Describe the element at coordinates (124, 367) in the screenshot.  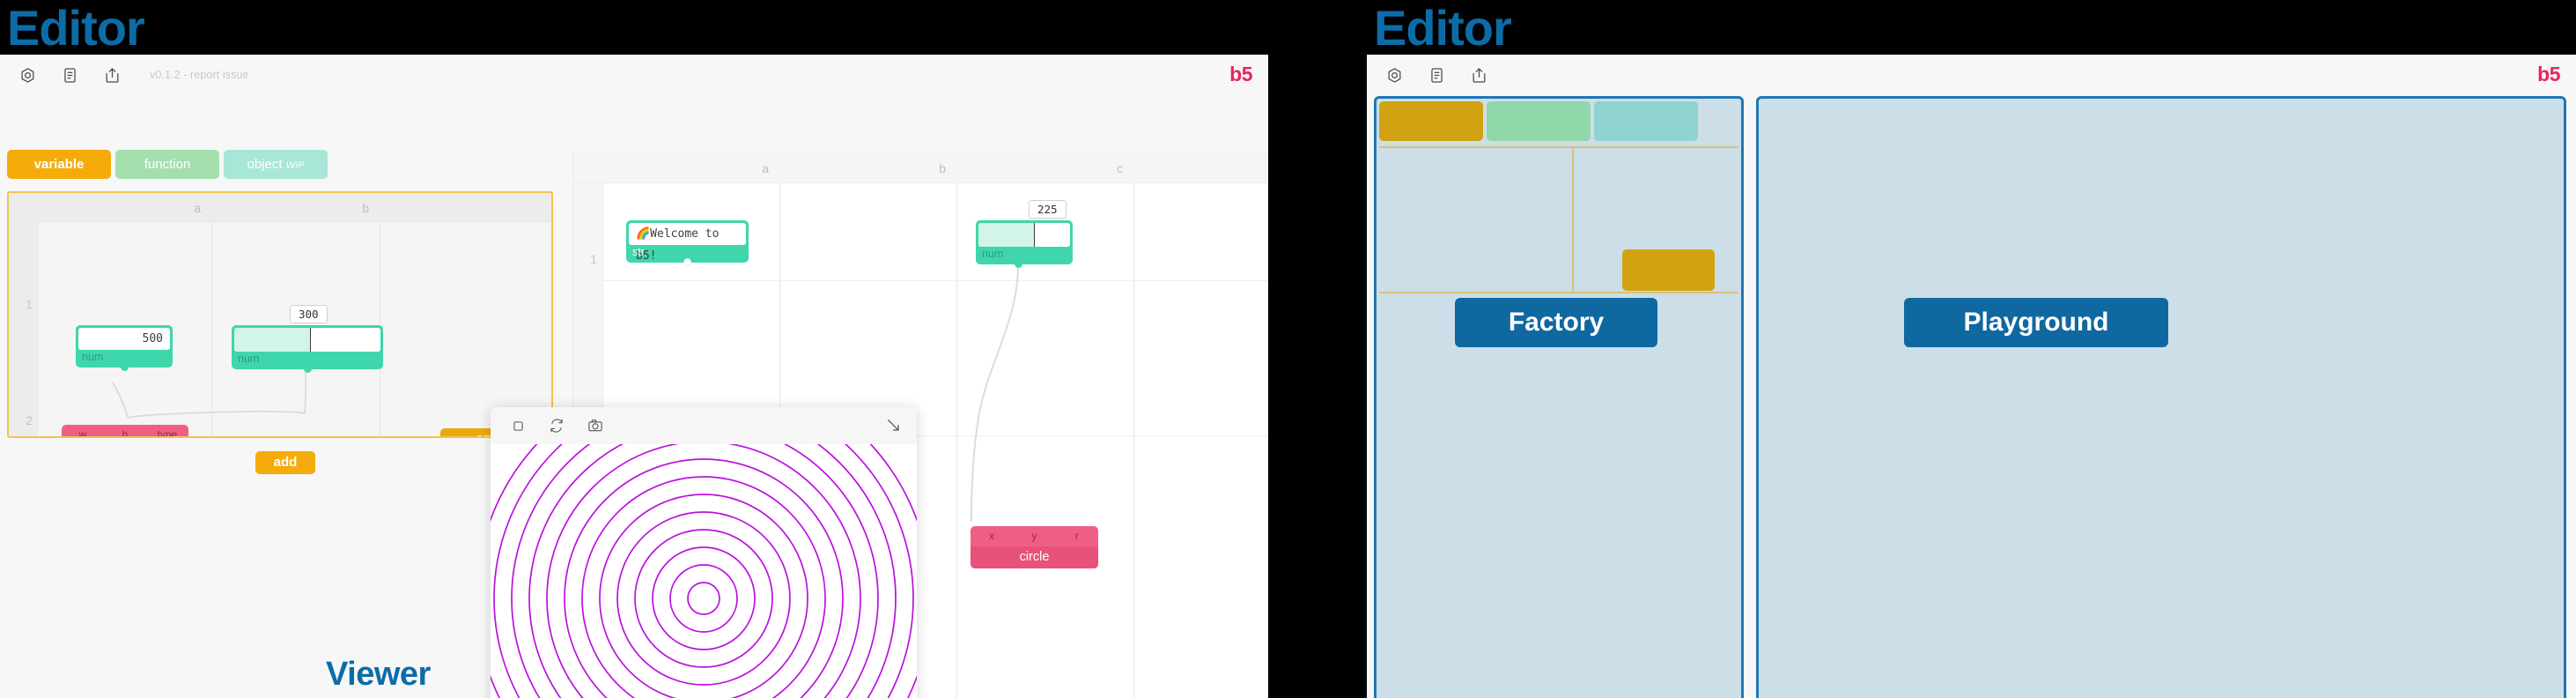
I see `num-node-500-output-port` at that location.